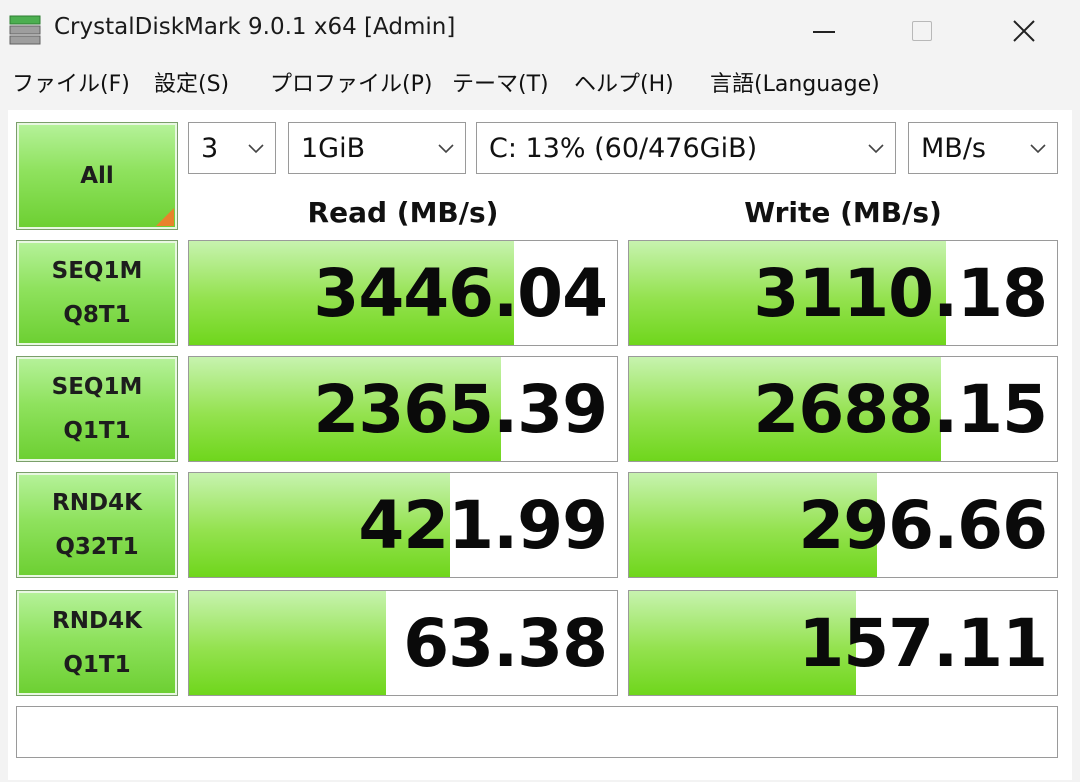 This screenshot has height=782, width=1080. I want to click on unit-select: MB/s, so click(983, 148).